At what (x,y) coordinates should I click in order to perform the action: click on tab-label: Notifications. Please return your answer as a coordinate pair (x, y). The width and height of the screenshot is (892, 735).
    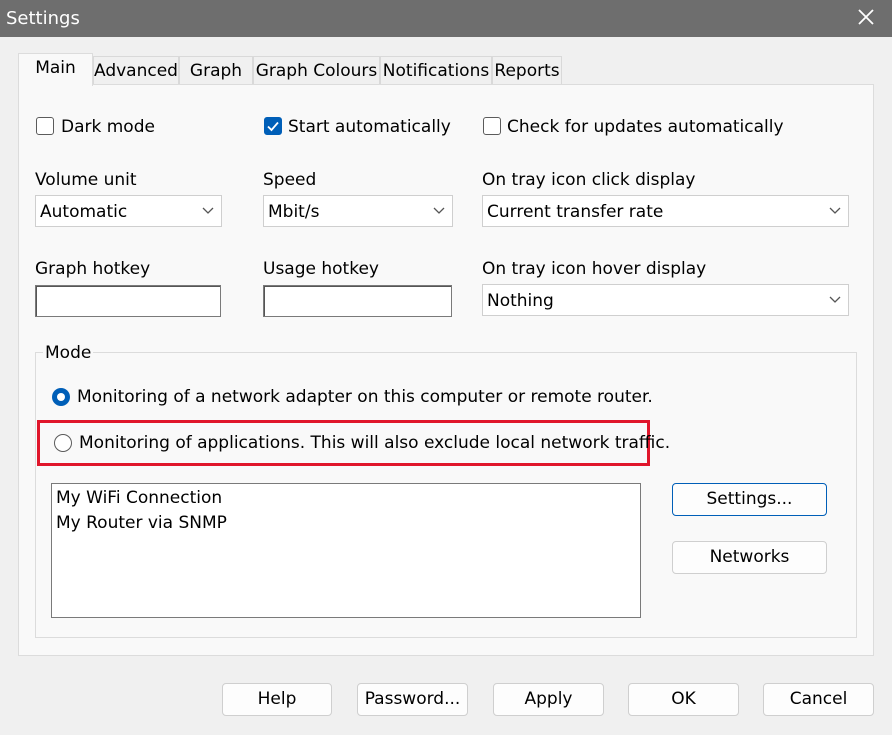
    Looking at the image, I should click on (436, 71).